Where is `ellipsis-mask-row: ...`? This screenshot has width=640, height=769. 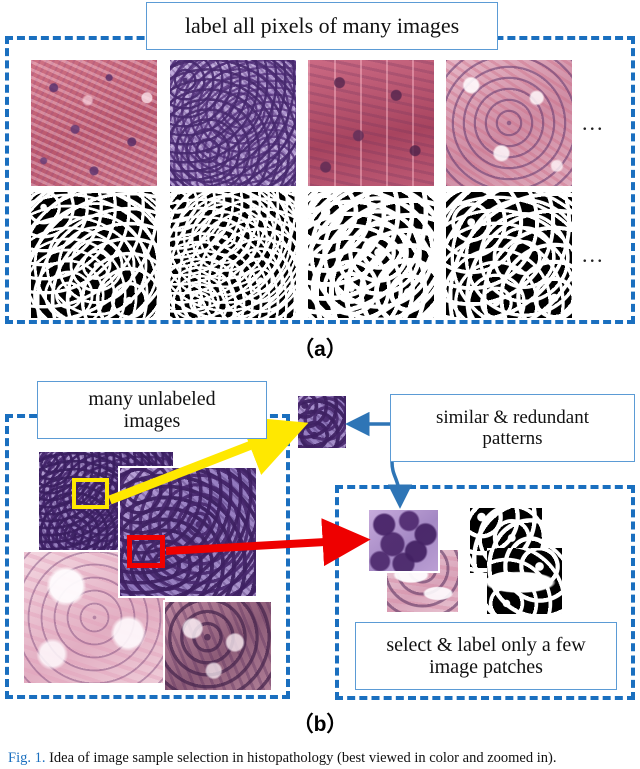 ellipsis-mask-row: ... is located at coordinates (593, 254).